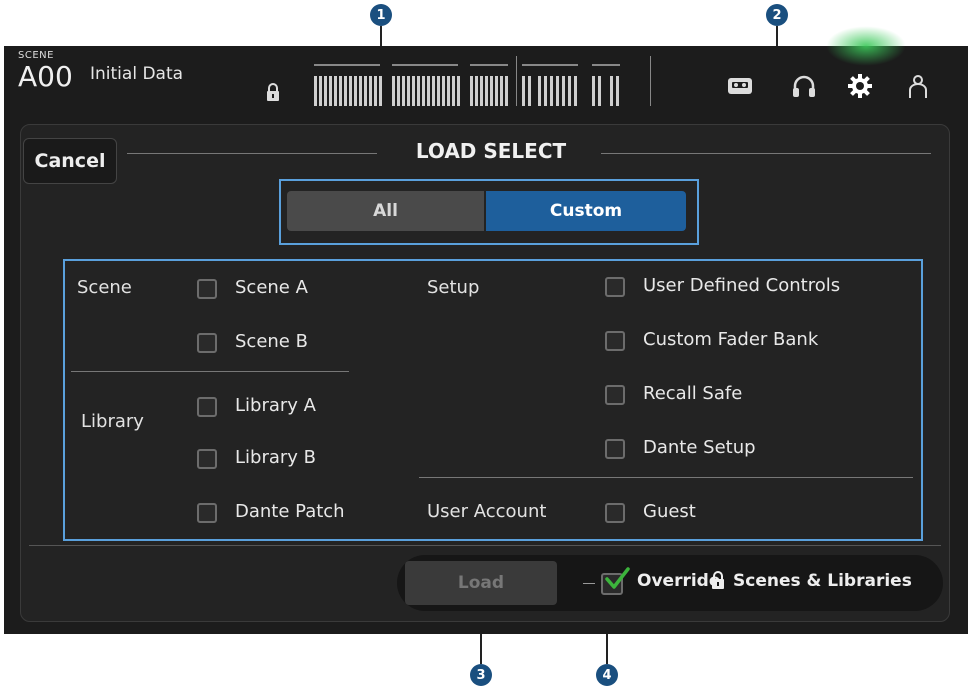 The width and height of the screenshot is (968, 688). I want to click on cancel-button: Cancel, so click(70, 161).